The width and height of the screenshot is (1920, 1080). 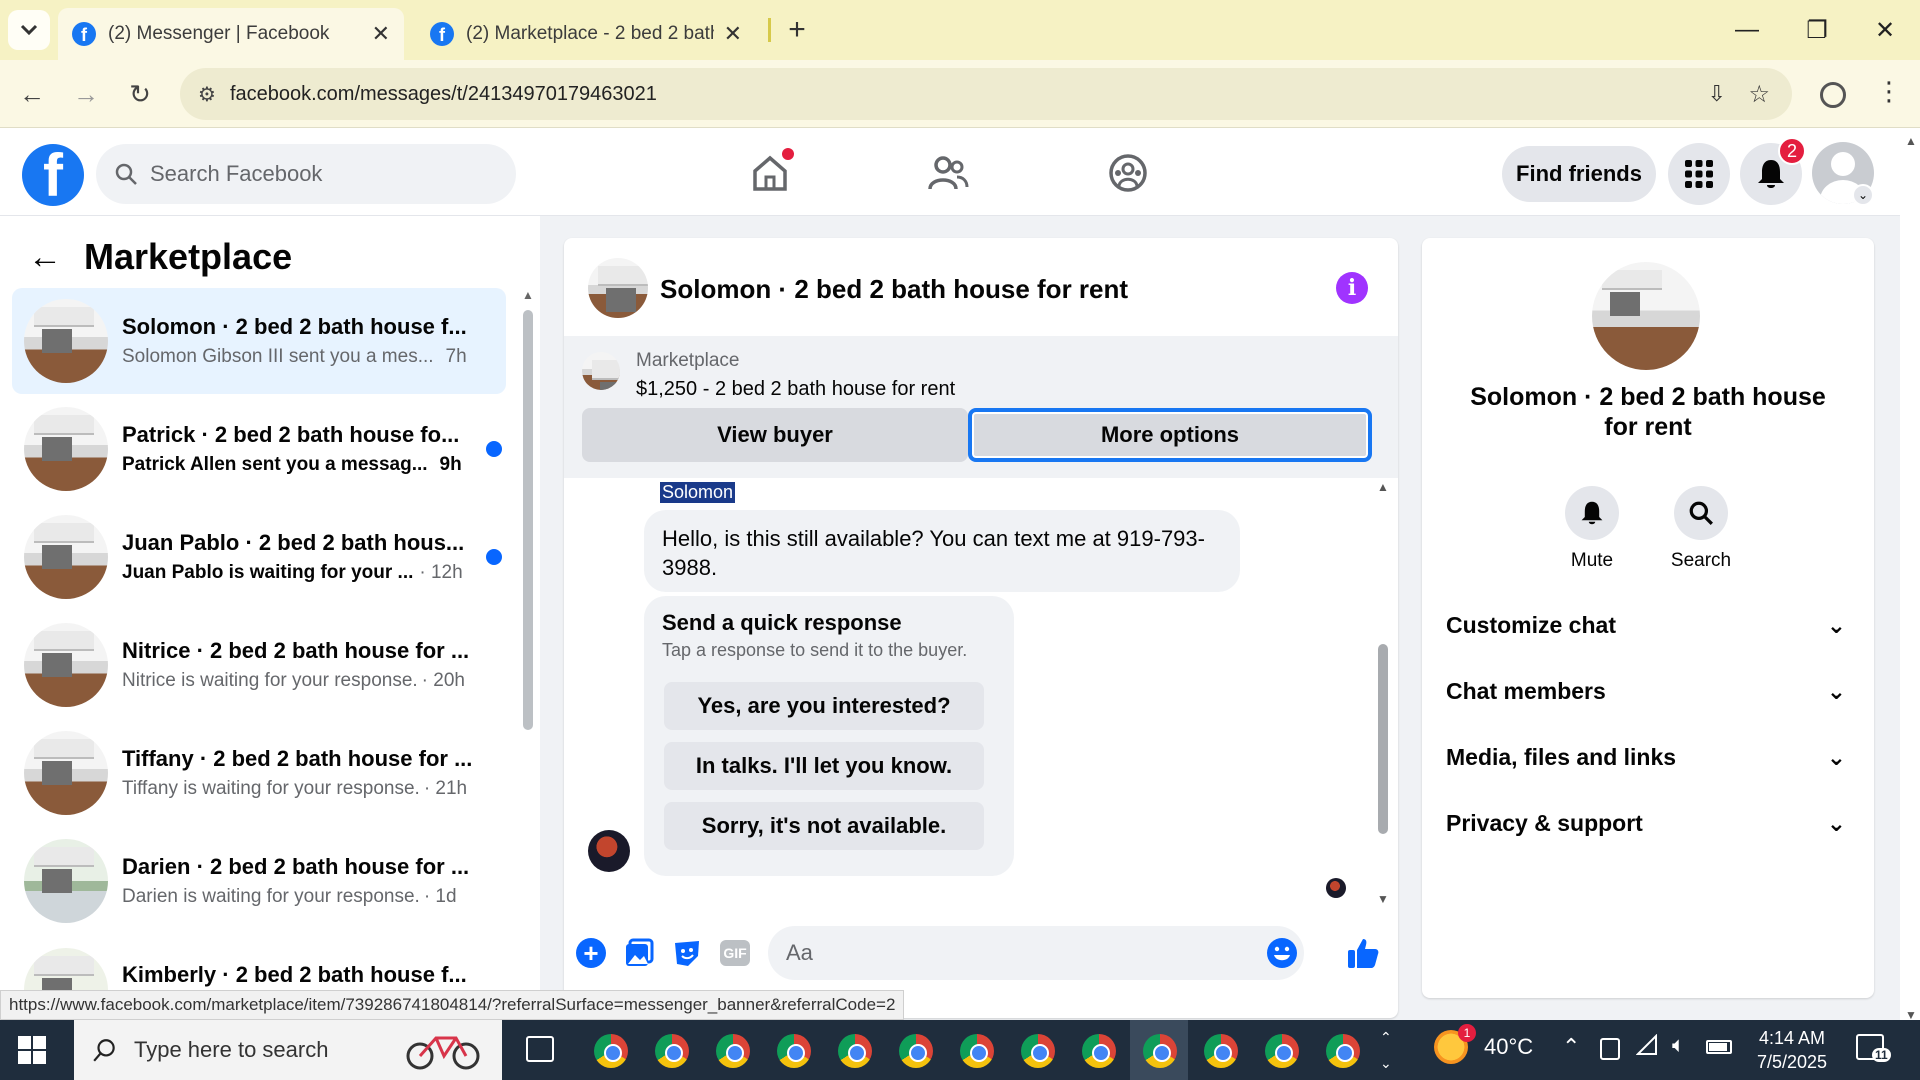 I want to click on chat-scrollbar: ▲ ▼, so click(x=1383, y=693).